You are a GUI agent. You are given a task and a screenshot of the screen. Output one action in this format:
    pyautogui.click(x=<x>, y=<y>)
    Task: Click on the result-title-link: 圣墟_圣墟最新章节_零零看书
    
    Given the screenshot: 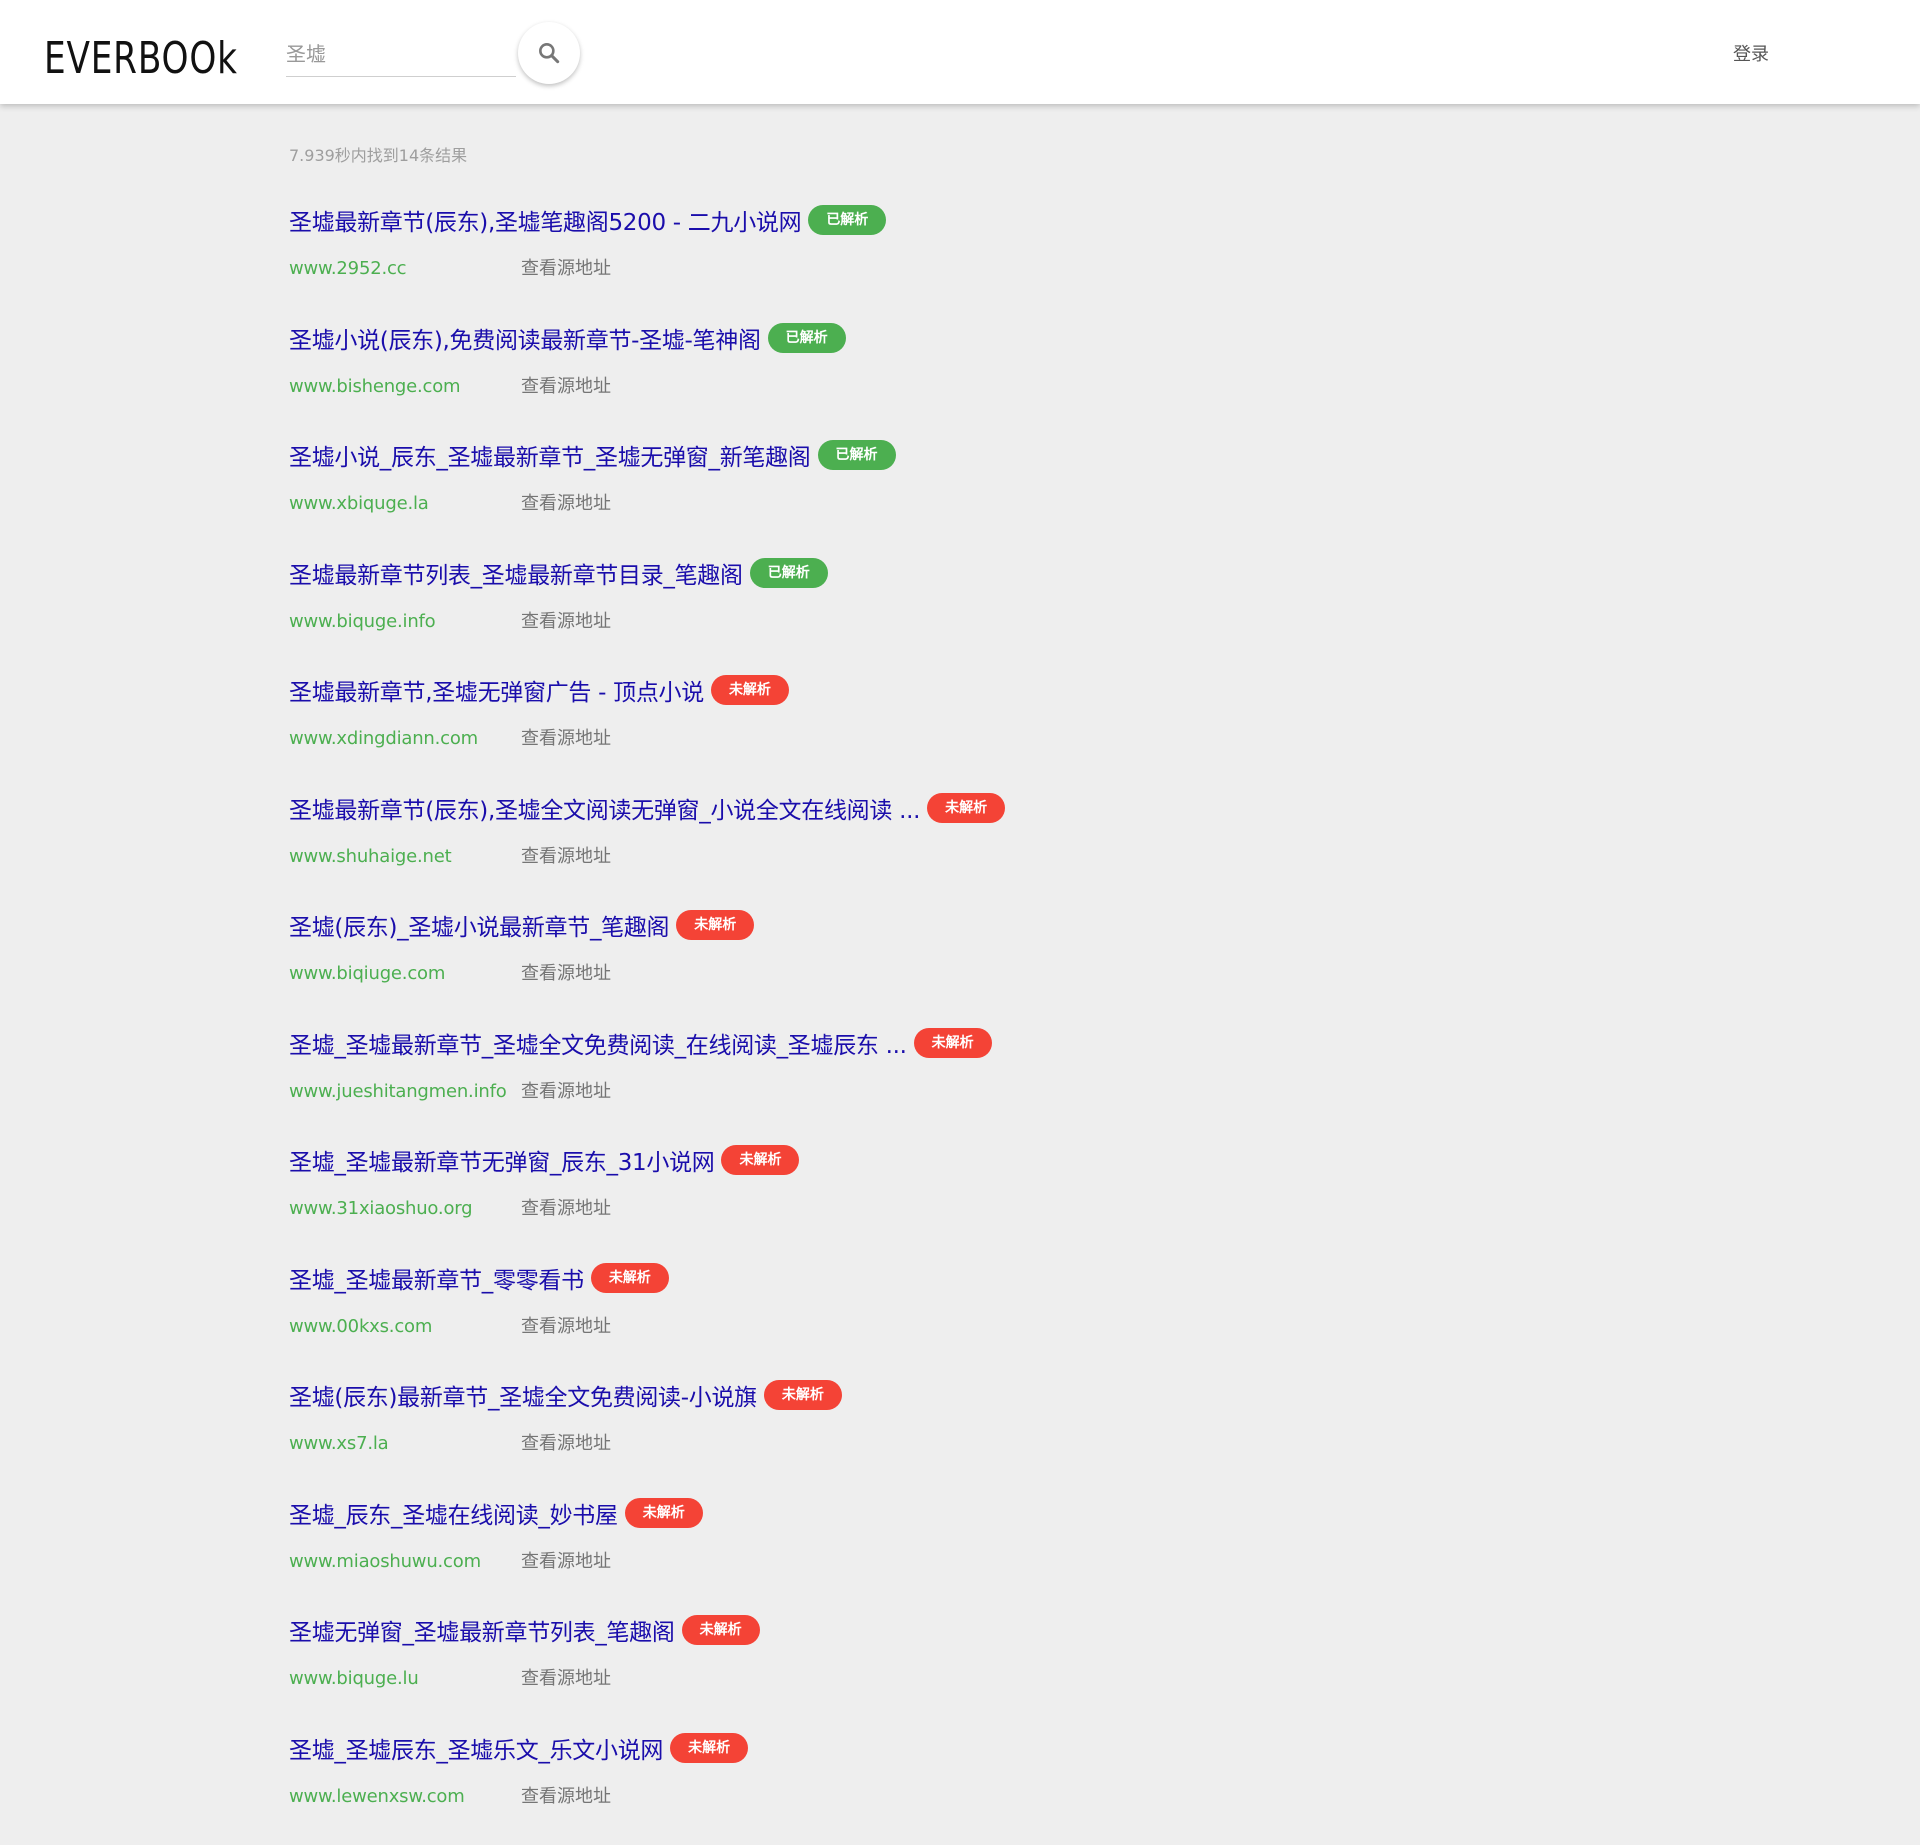 What is the action you would take?
    pyautogui.click(x=436, y=1278)
    